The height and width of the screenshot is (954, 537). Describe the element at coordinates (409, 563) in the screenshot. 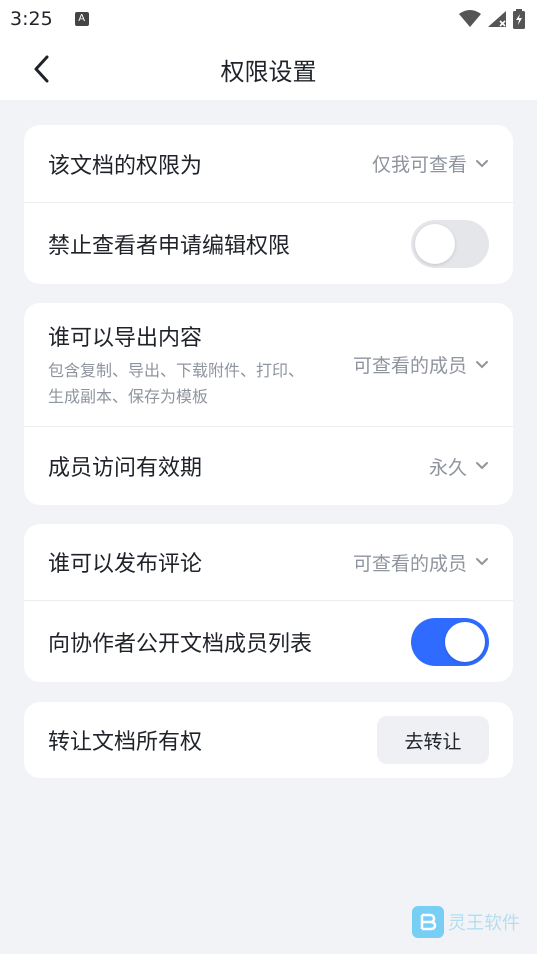

I see `comment-permission-value: 可查看的成员` at that location.